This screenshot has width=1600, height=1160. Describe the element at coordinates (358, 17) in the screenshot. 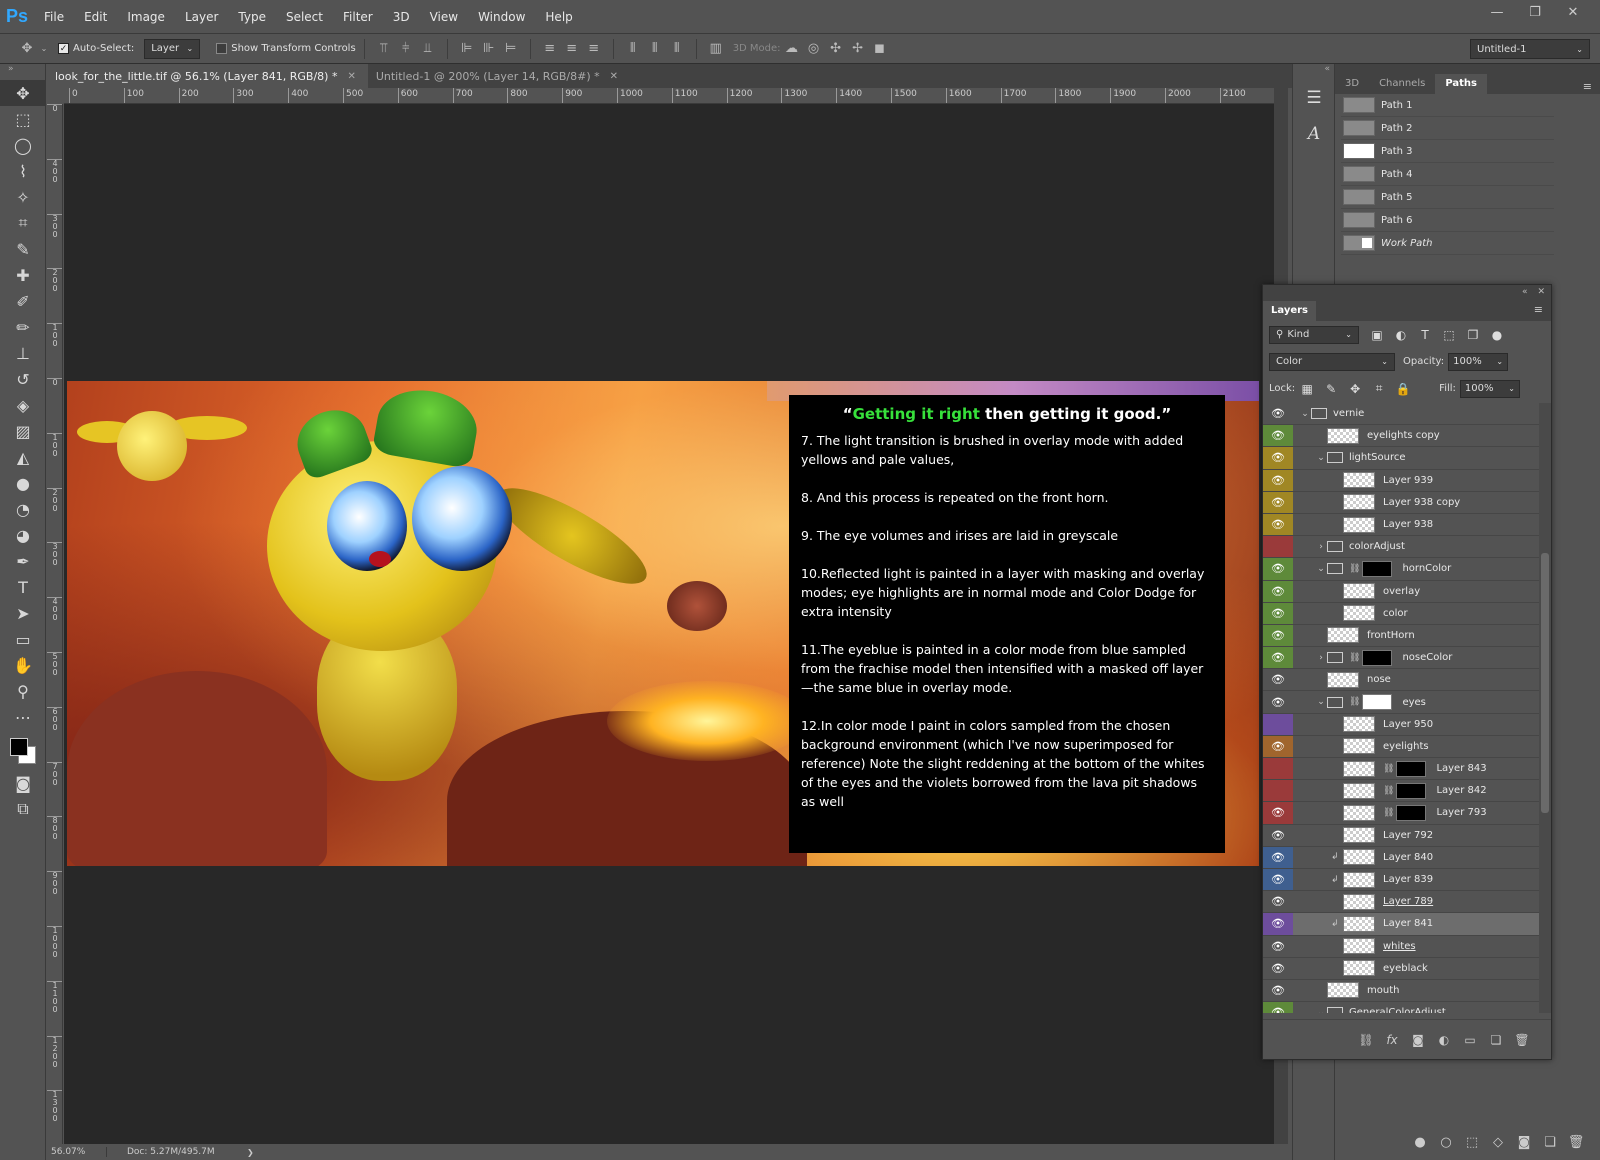

I see `menu-item-filter: Filter` at that location.